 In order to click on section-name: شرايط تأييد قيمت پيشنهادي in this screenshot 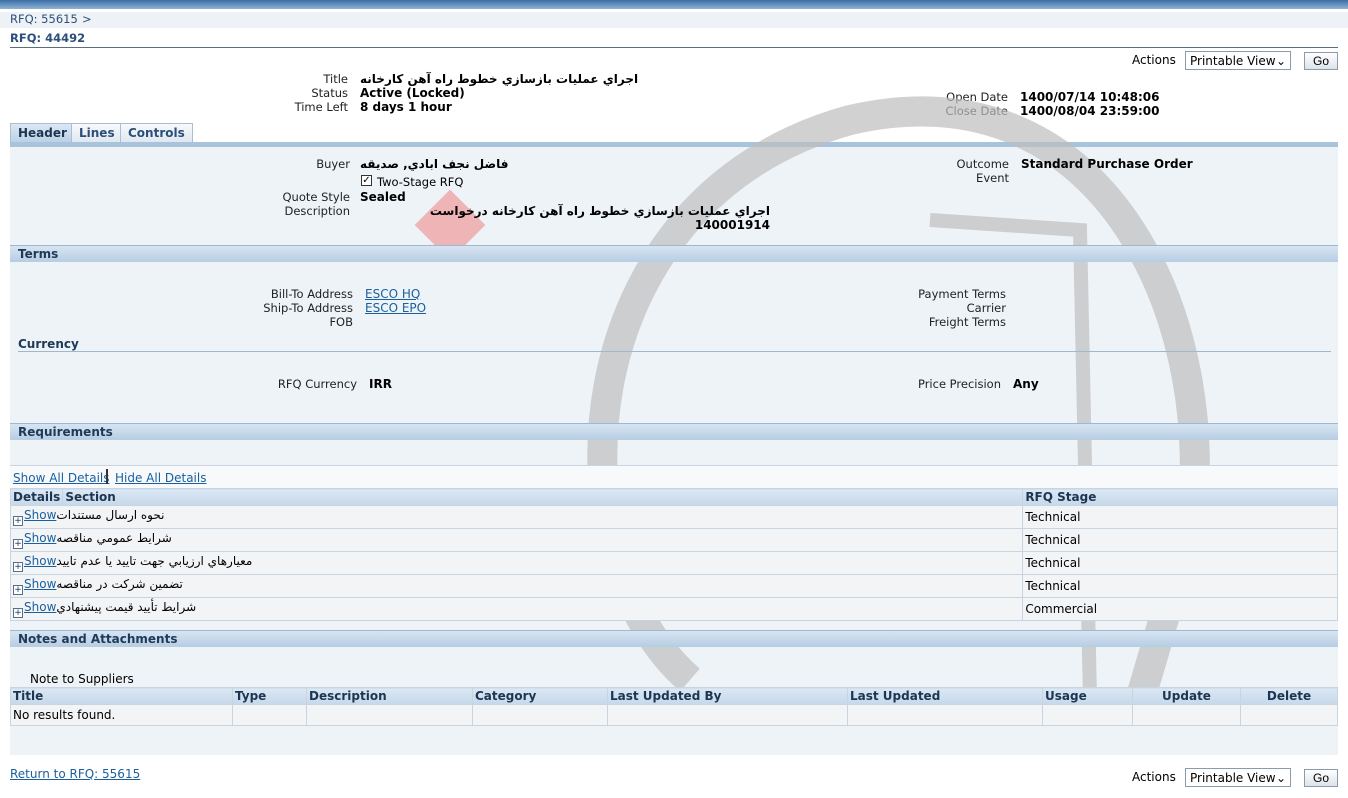, I will do `click(126, 607)`.